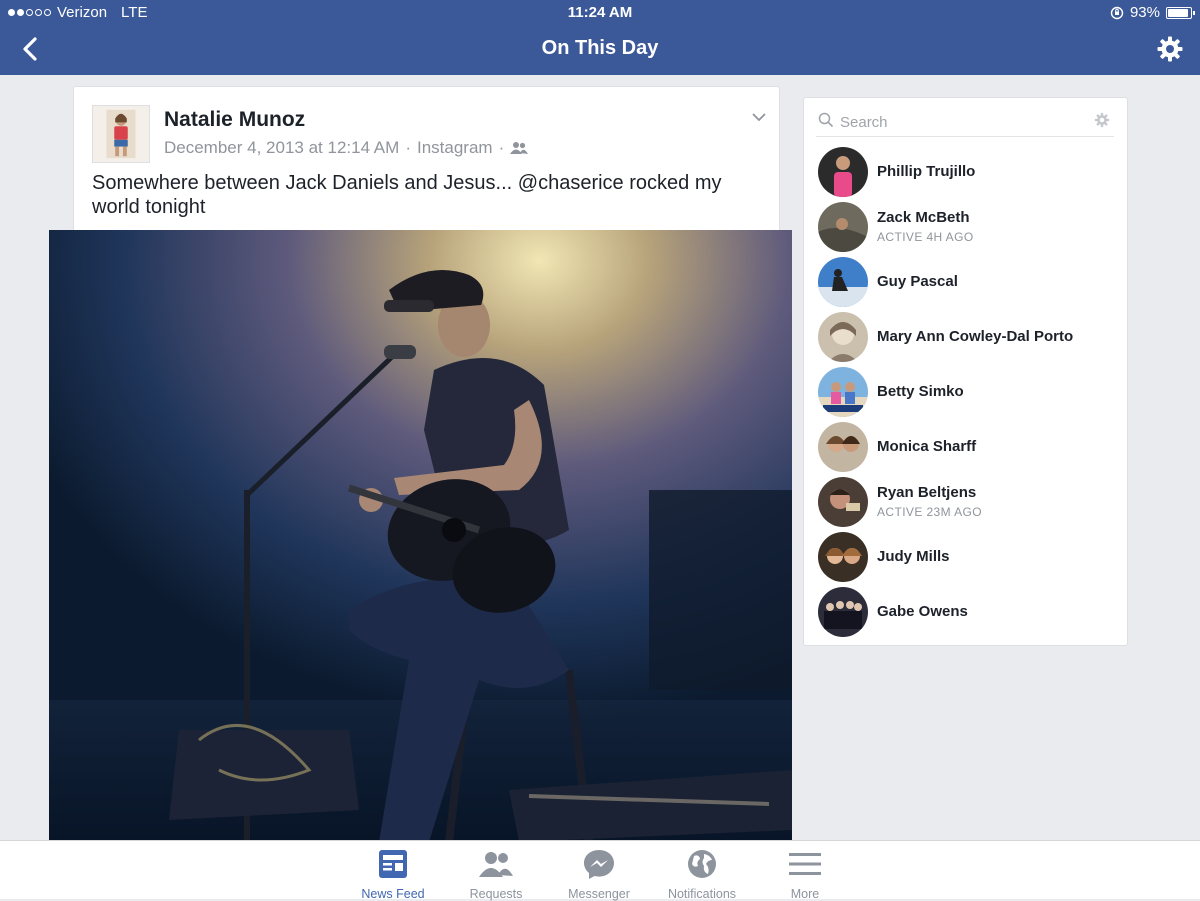 This screenshot has width=1200, height=901. I want to click on search-icon, so click(826, 120).